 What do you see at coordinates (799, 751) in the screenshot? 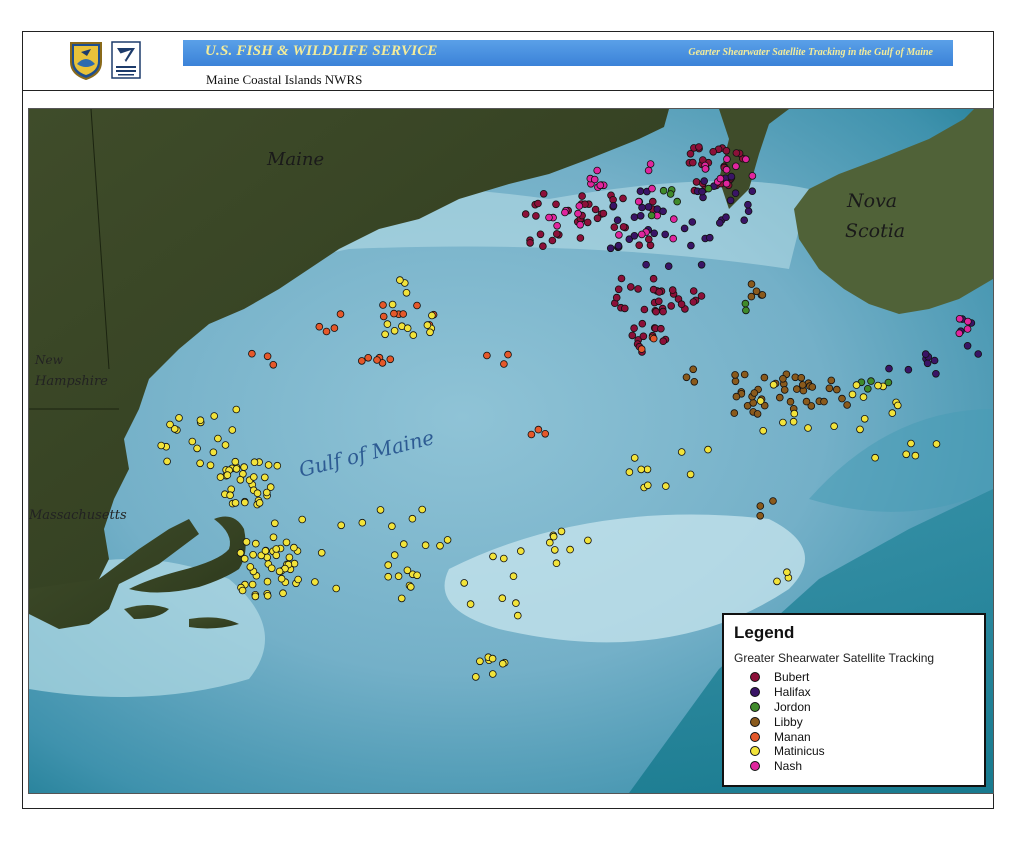
I see `legend-label: Matinicus` at bounding box center [799, 751].